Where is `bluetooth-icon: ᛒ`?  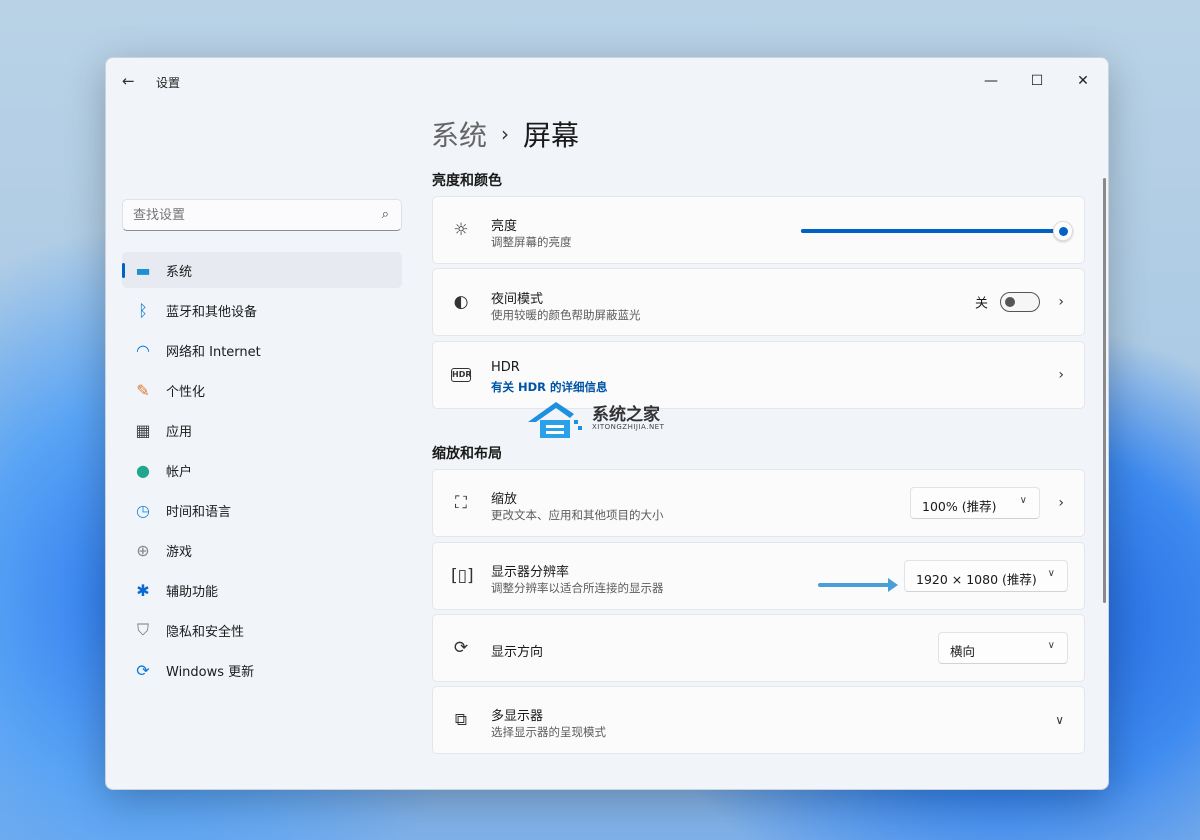 bluetooth-icon: ᛒ is located at coordinates (143, 310).